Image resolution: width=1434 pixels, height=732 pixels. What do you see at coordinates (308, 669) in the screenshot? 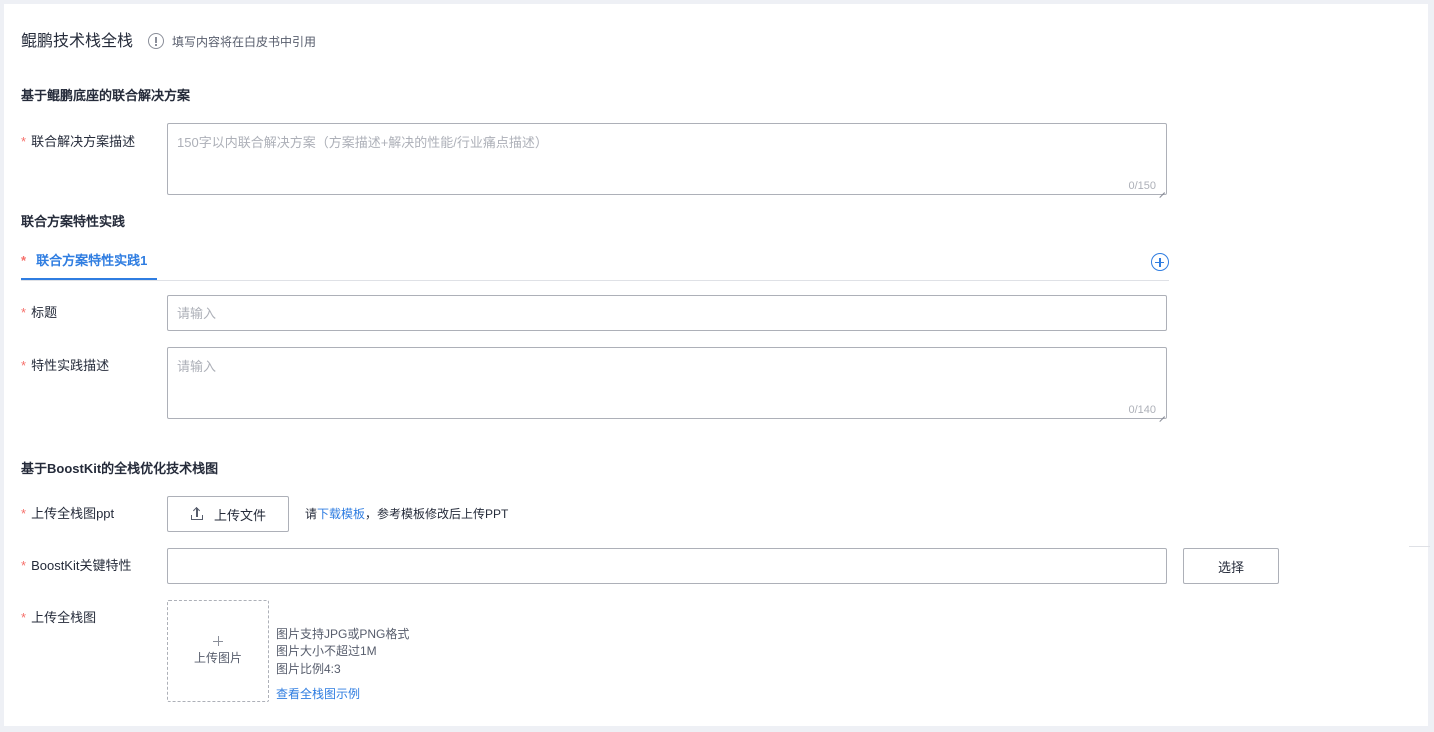
I see `image-ratio-tip: 图片比例4:3` at bounding box center [308, 669].